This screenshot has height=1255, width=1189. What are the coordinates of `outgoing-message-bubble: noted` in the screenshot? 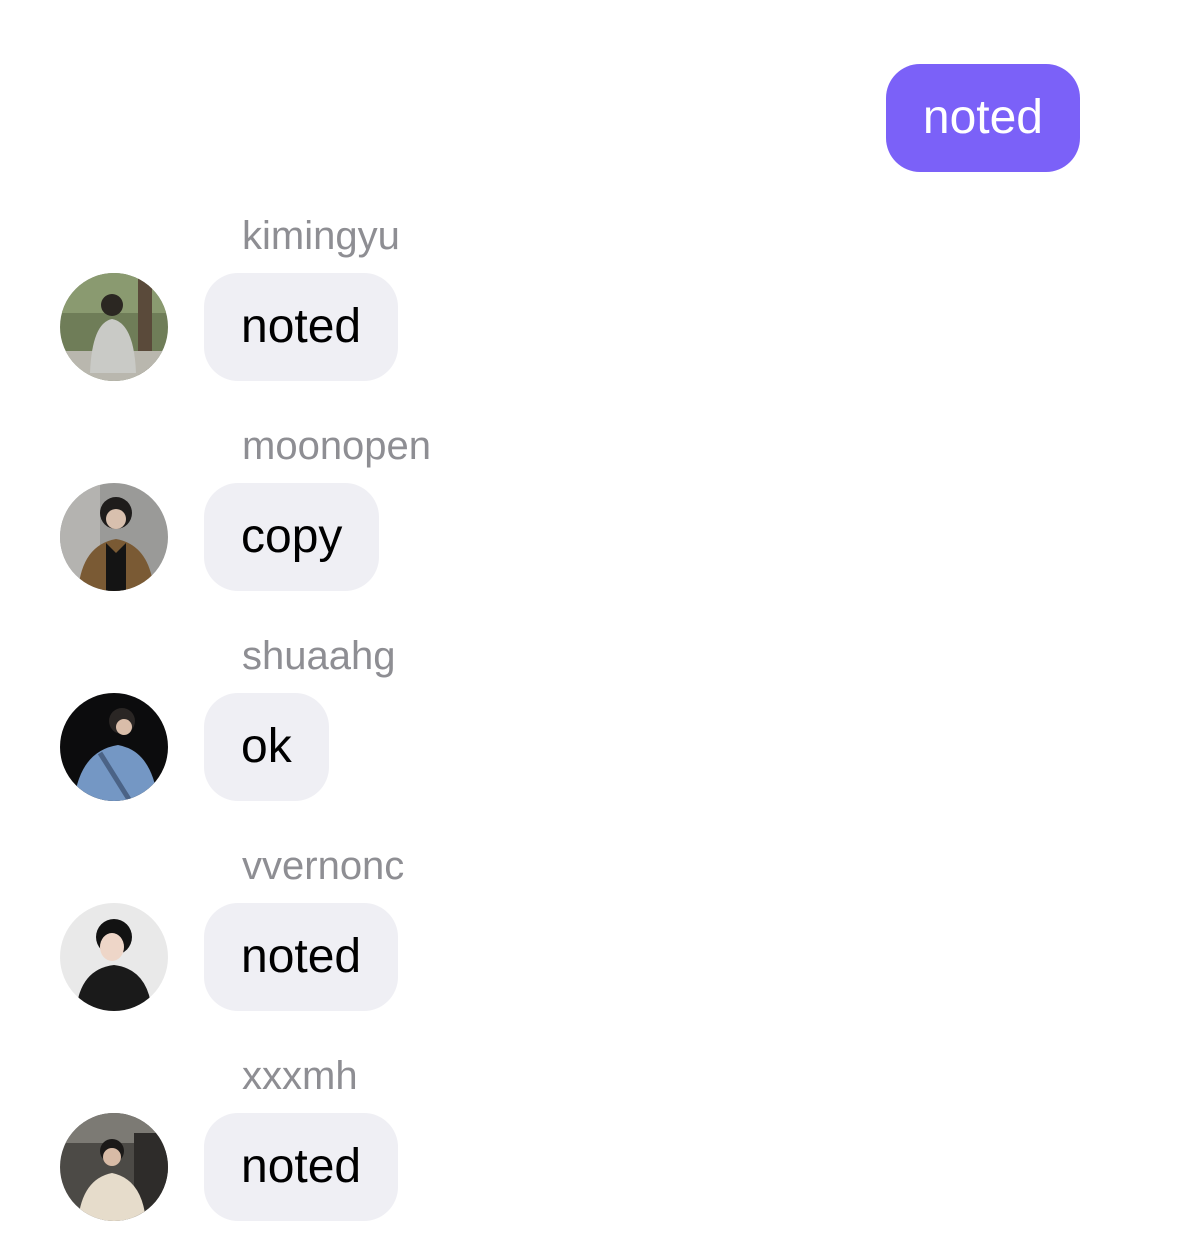 It's located at (982, 118).